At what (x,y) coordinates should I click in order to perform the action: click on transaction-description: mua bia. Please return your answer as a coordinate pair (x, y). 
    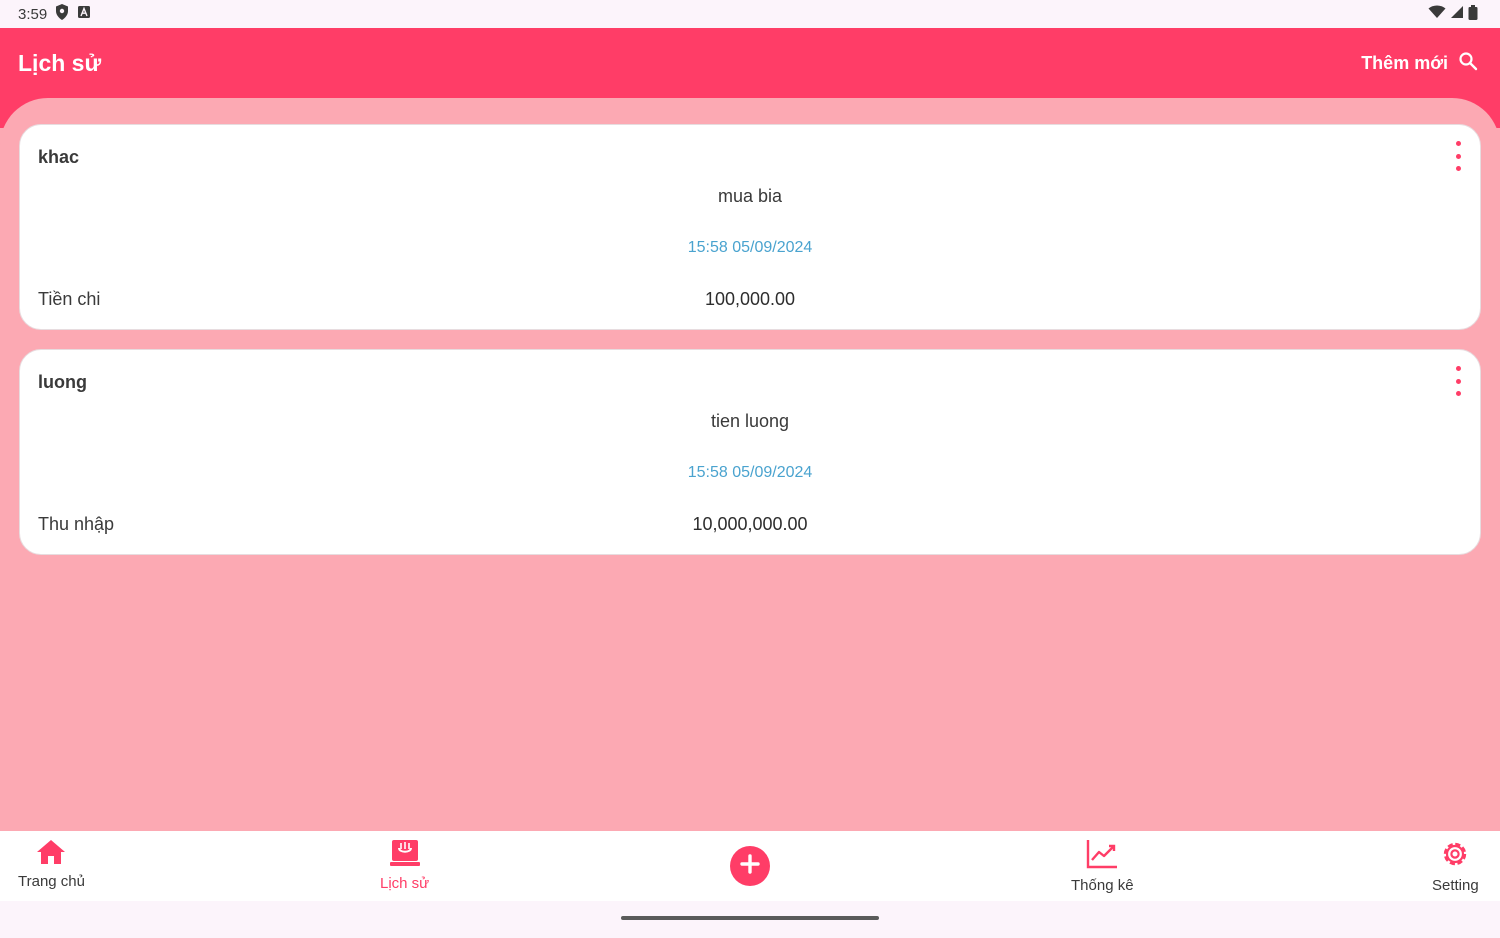
    Looking at the image, I should click on (750, 196).